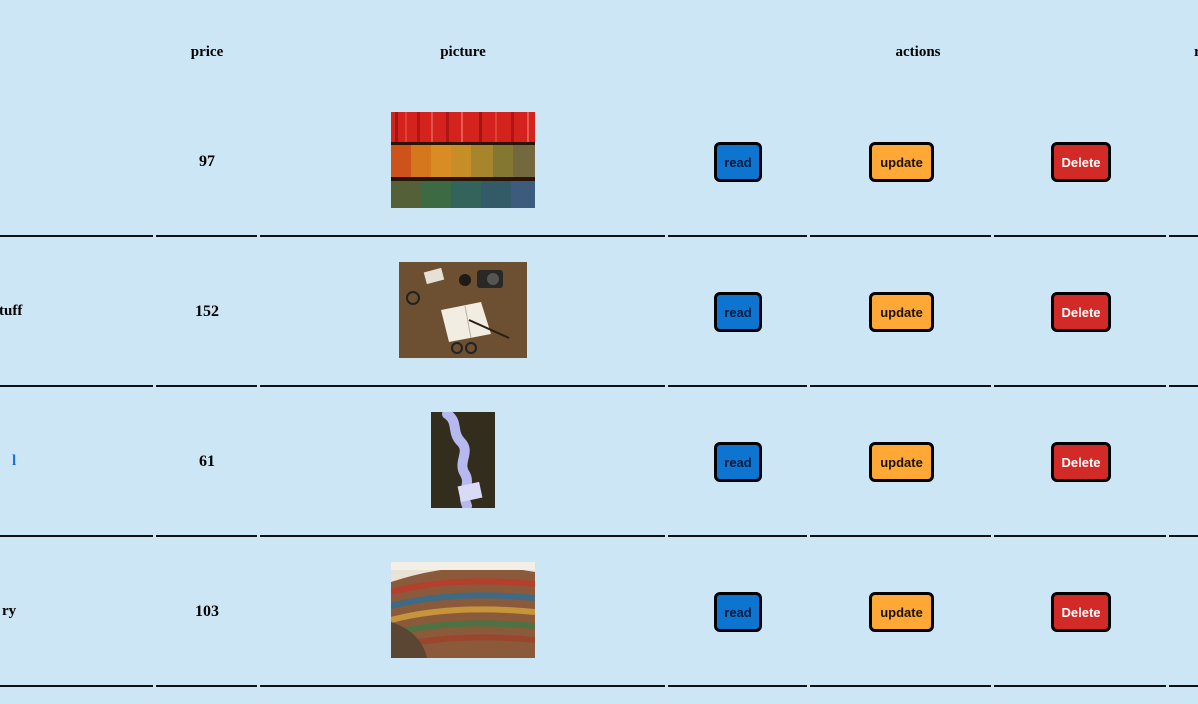 The height and width of the screenshot is (704, 1198). Describe the element at coordinates (207, 161) in the screenshot. I see `price-cell: 97` at that location.